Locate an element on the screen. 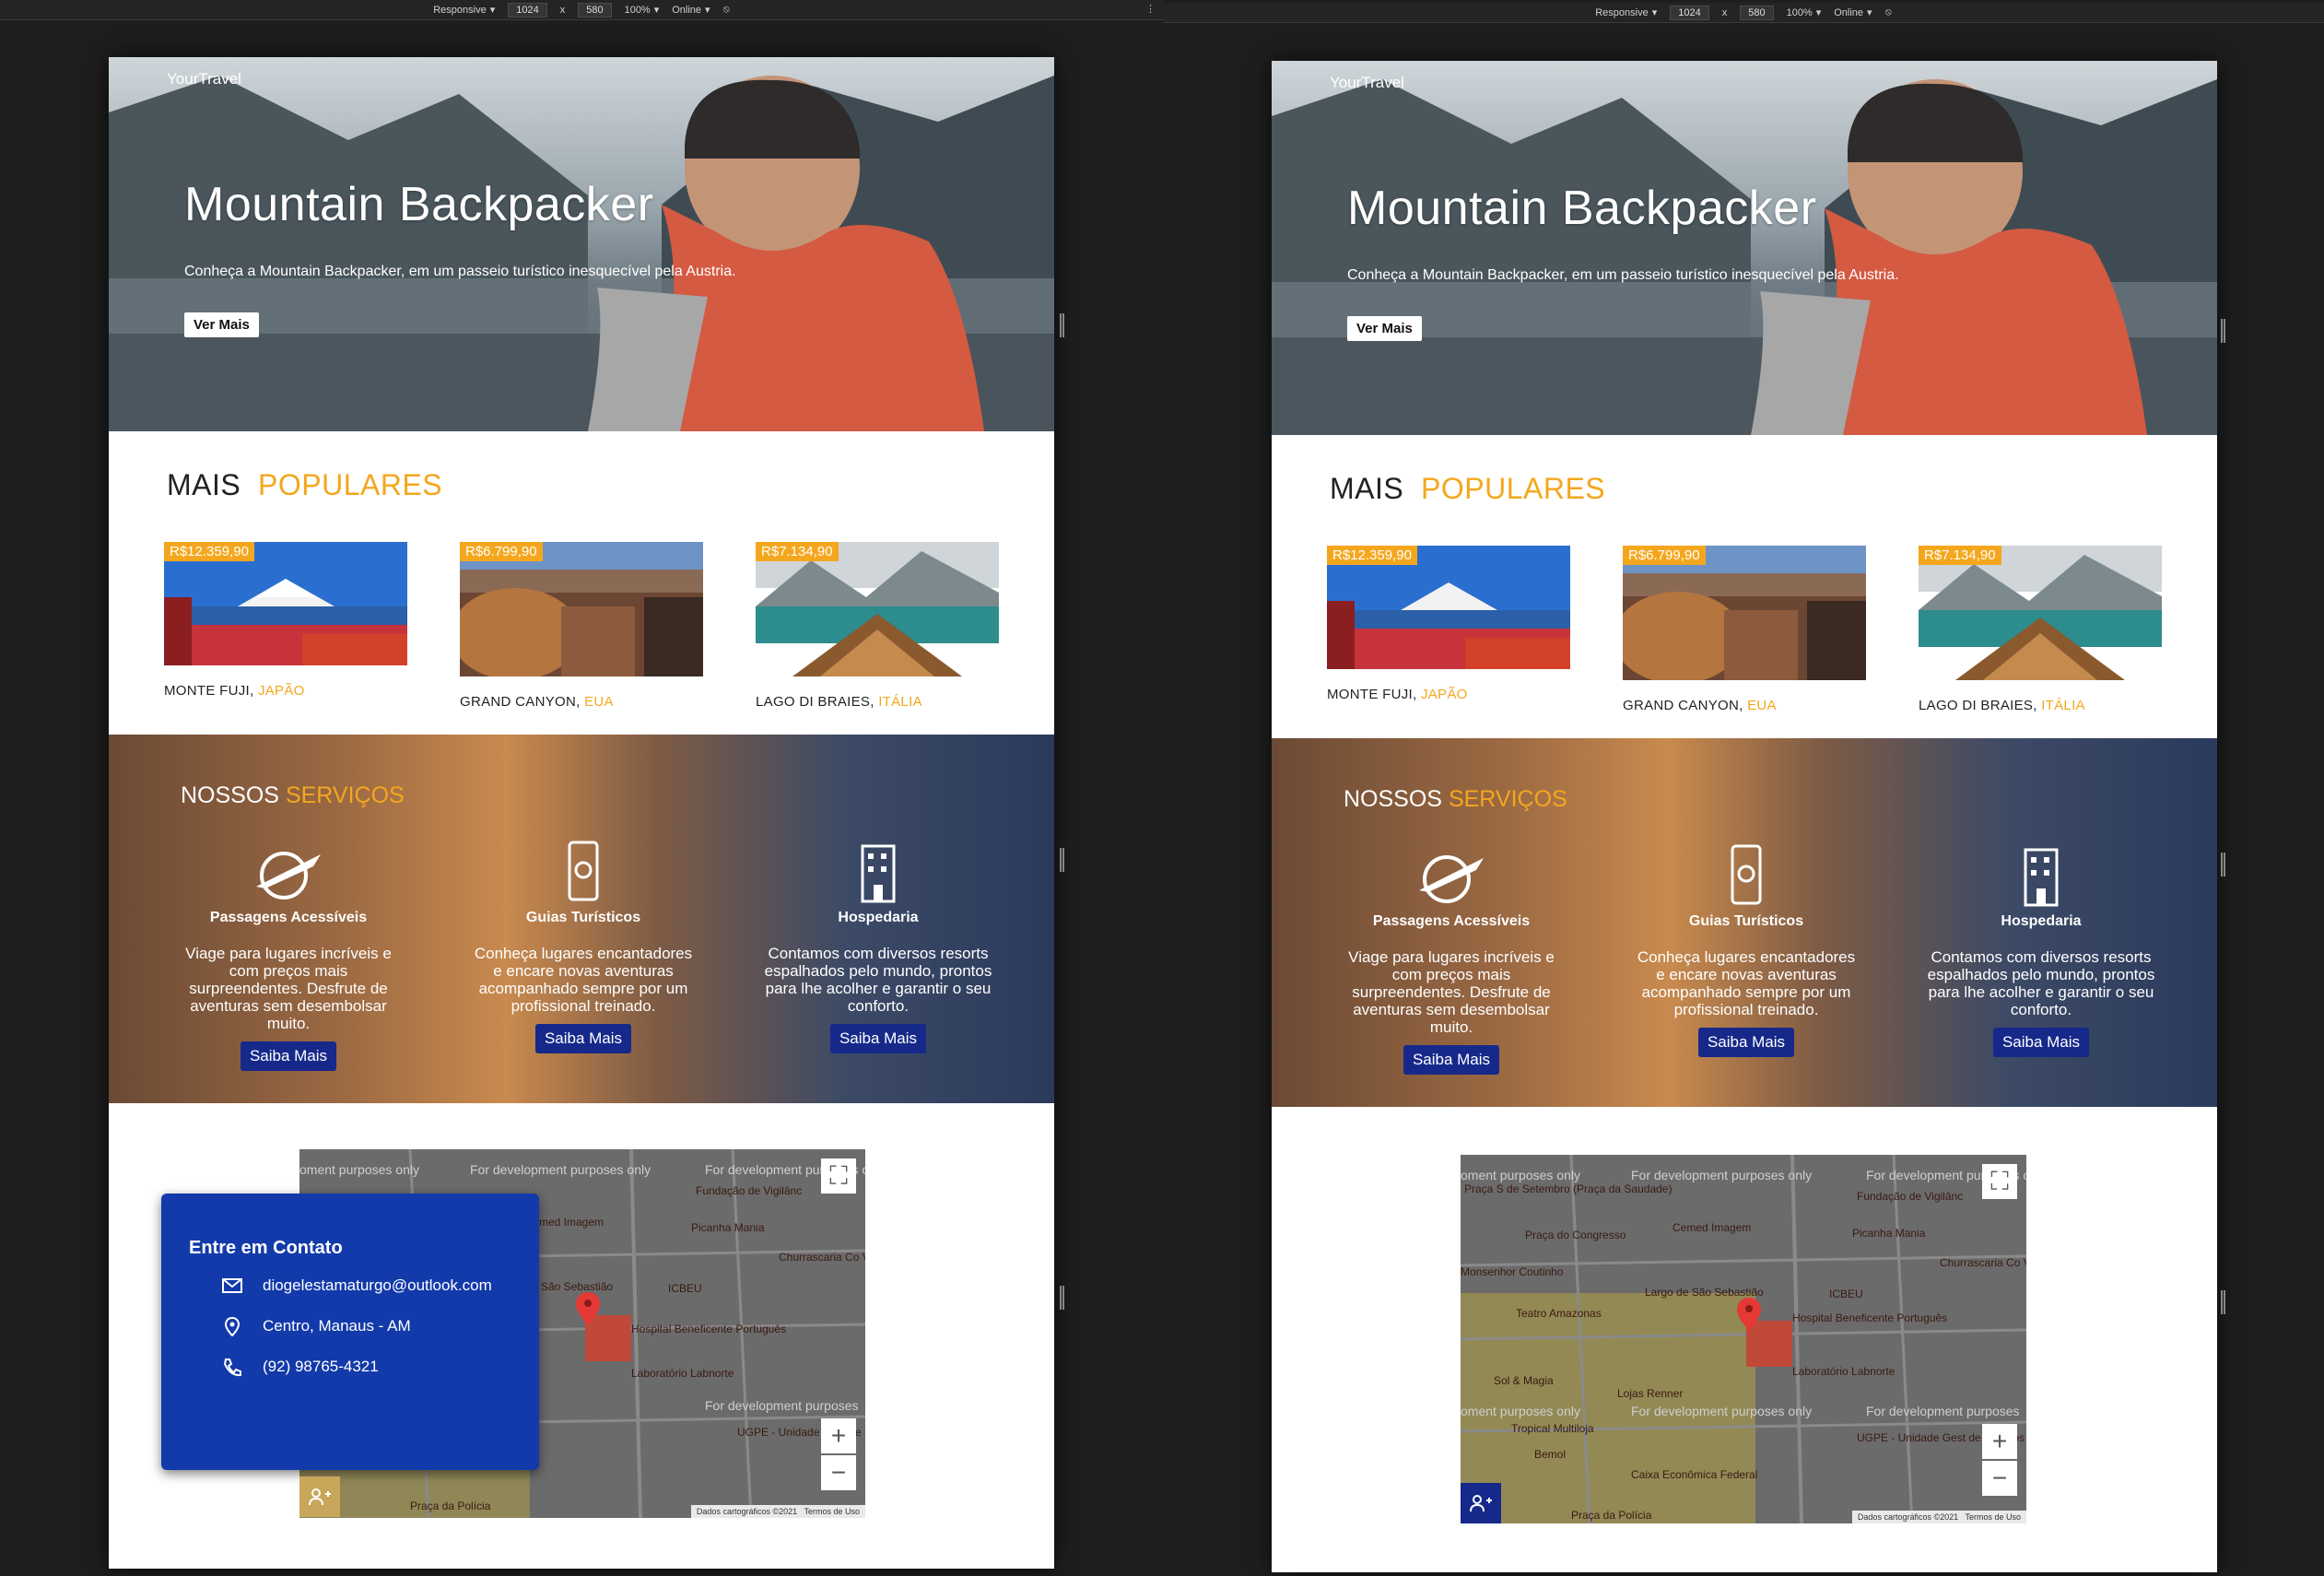  hotel-building-icon is located at coordinates (878, 873).